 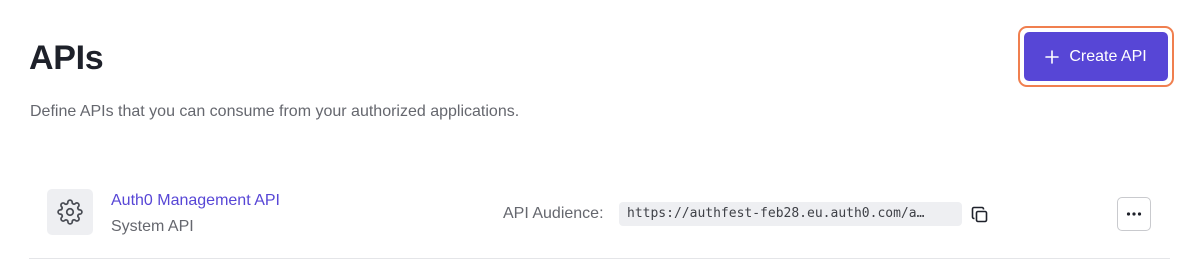 I want to click on create-api-highlight: Create API, so click(x=1096, y=56).